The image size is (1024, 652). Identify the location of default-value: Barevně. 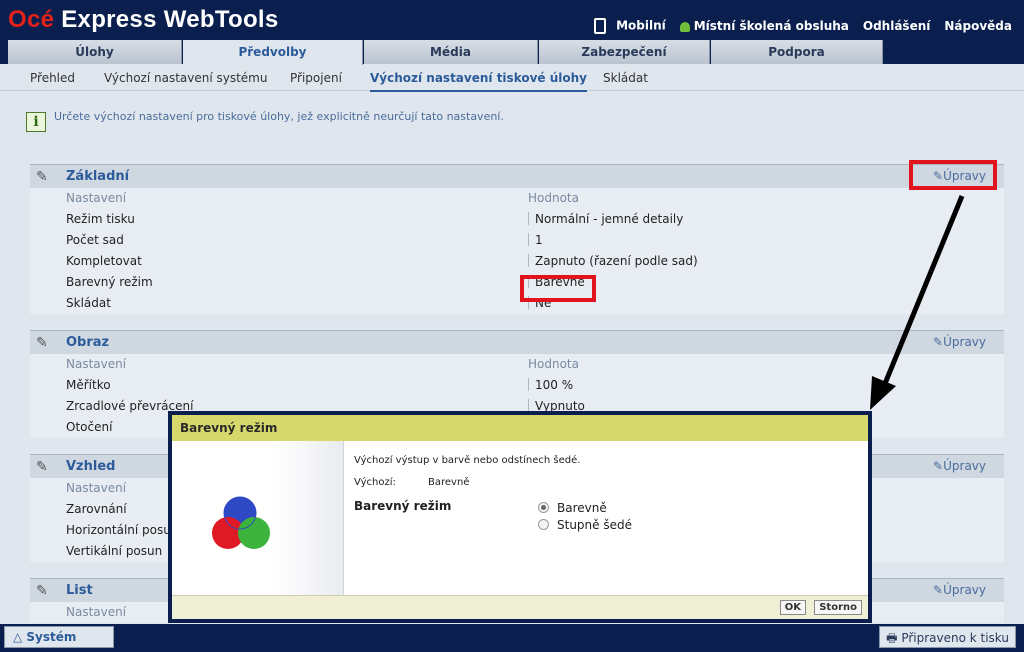
(449, 482).